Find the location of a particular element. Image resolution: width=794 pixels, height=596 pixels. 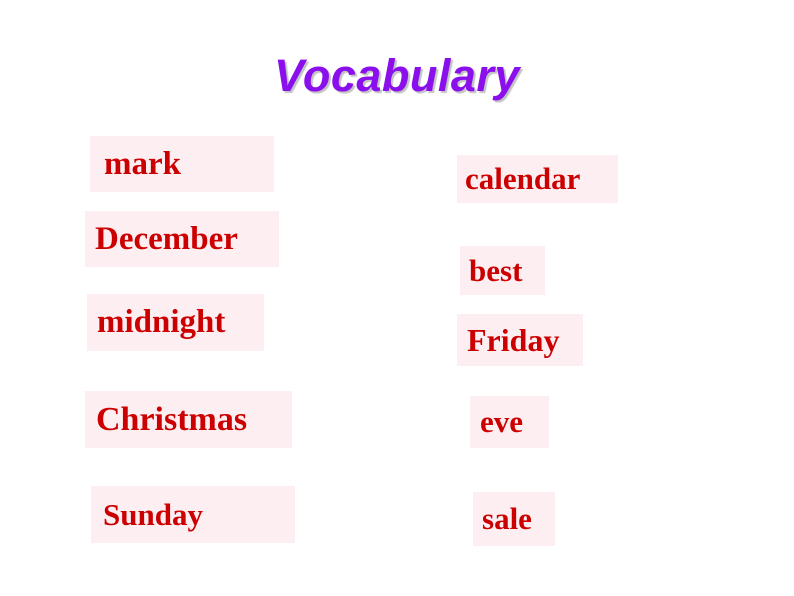

page-title: Vocabulary is located at coordinates (397, 75).